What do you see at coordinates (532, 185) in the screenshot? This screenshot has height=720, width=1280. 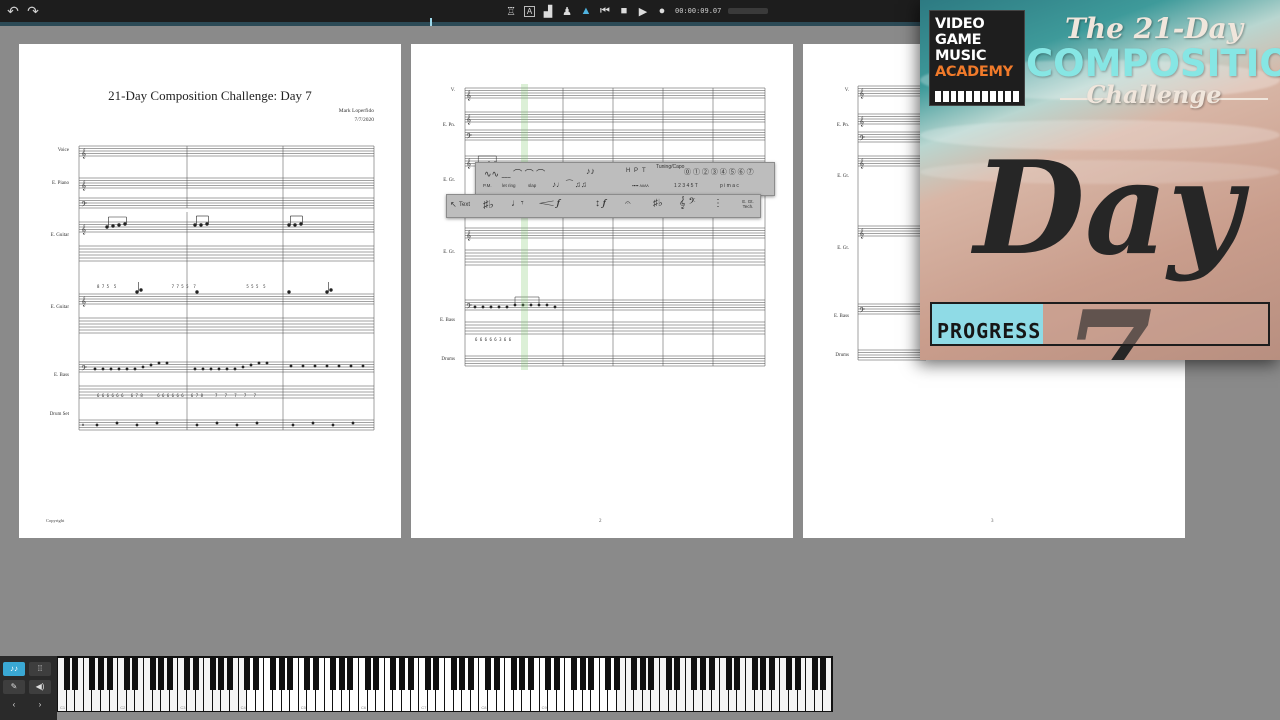 I see `slap-button: slap` at bounding box center [532, 185].